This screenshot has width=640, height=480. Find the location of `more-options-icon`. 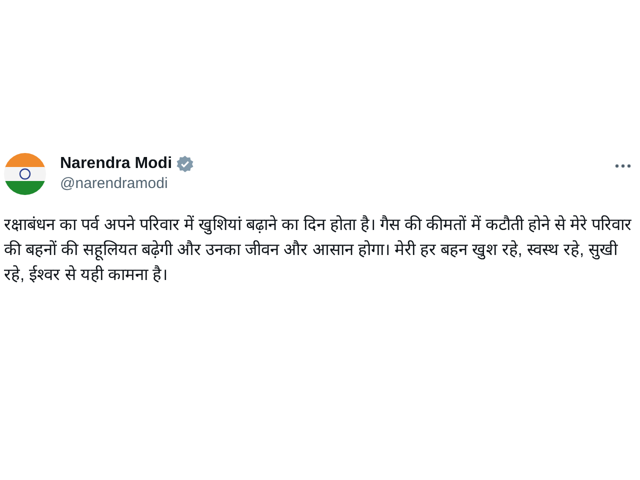

more-options-icon is located at coordinates (623, 165).